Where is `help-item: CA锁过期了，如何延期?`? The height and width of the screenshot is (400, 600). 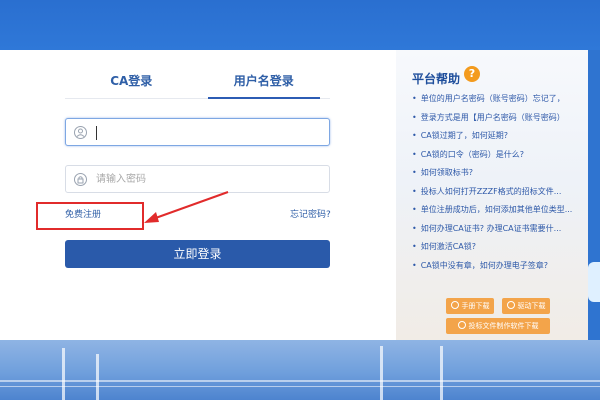 help-item: CA锁过期了，如何延期? is located at coordinates (498, 136).